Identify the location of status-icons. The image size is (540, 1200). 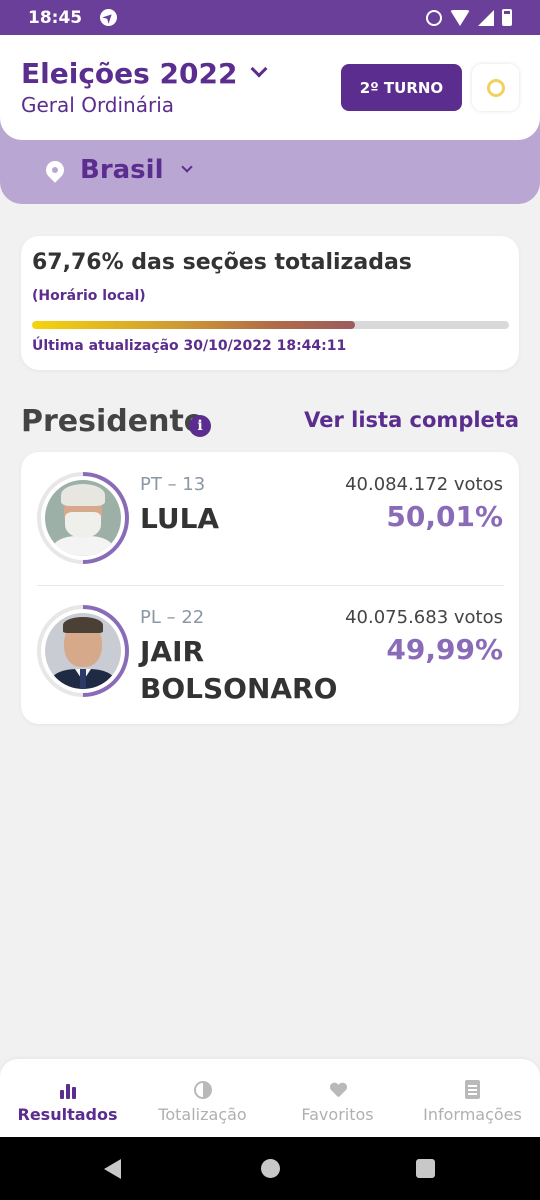
(469, 17).